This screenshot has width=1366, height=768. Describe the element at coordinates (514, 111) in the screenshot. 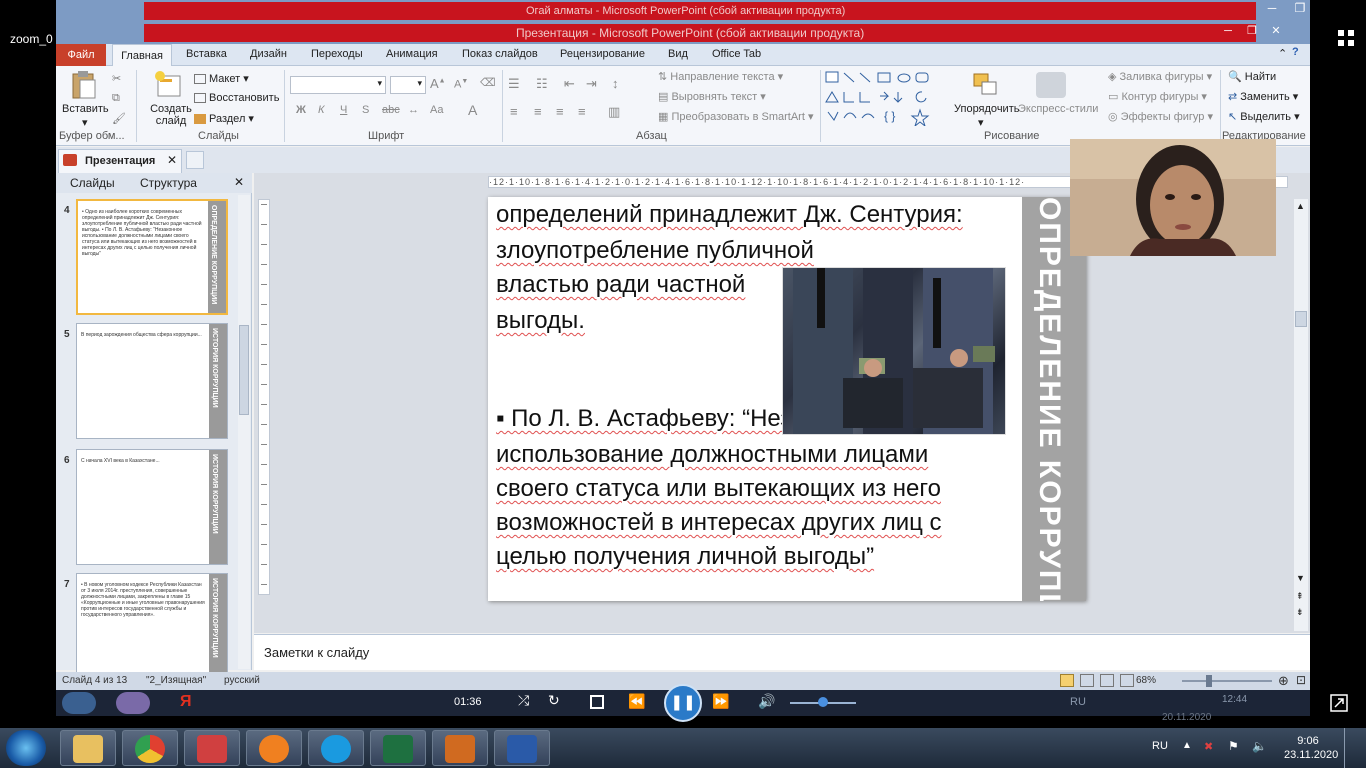

I see `align-left-icon: ≡` at that location.